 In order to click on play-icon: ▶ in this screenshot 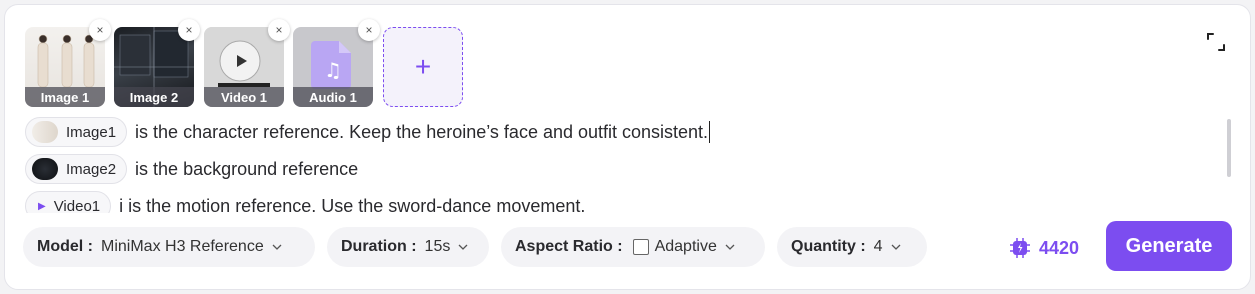, I will do `click(42, 206)`.